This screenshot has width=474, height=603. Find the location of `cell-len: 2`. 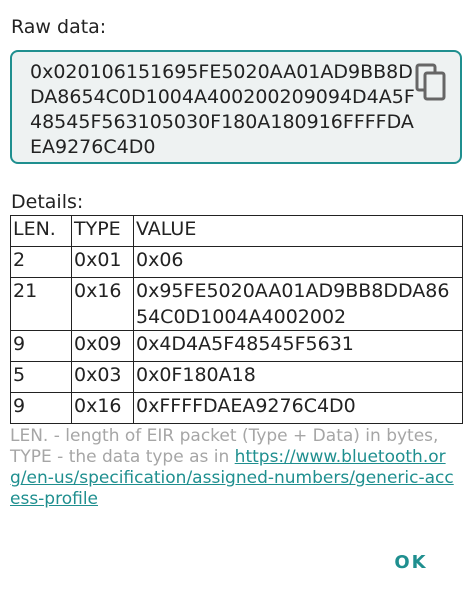

cell-len: 2 is located at coordinates (41, 262).